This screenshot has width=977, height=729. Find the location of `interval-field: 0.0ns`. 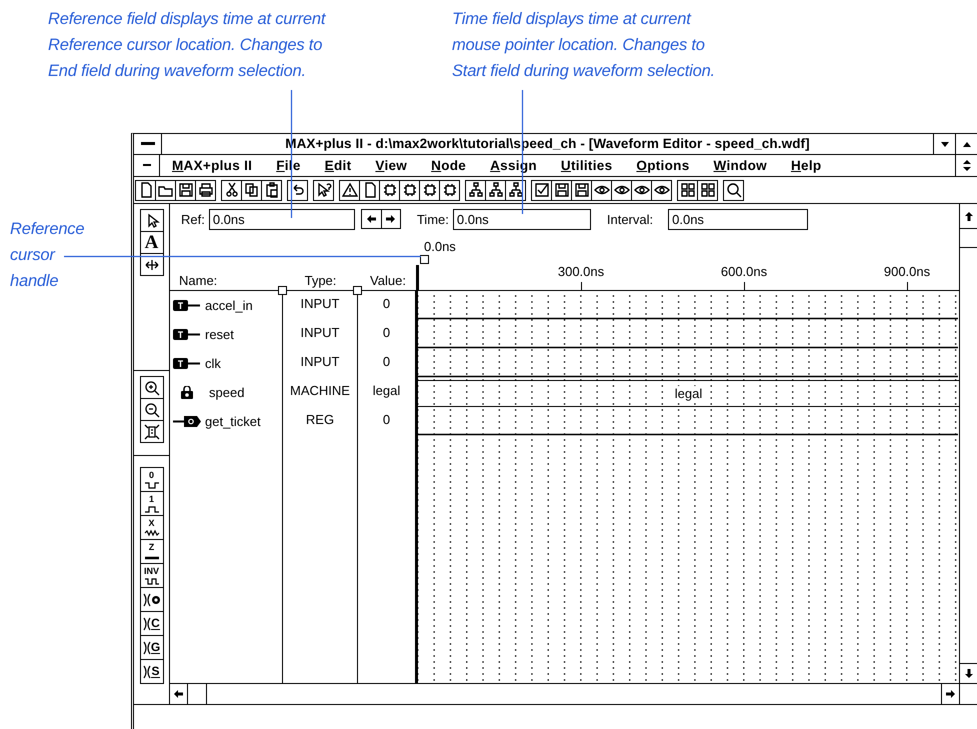

interval-field: 0.0ns is located at coordinates (738, 219).